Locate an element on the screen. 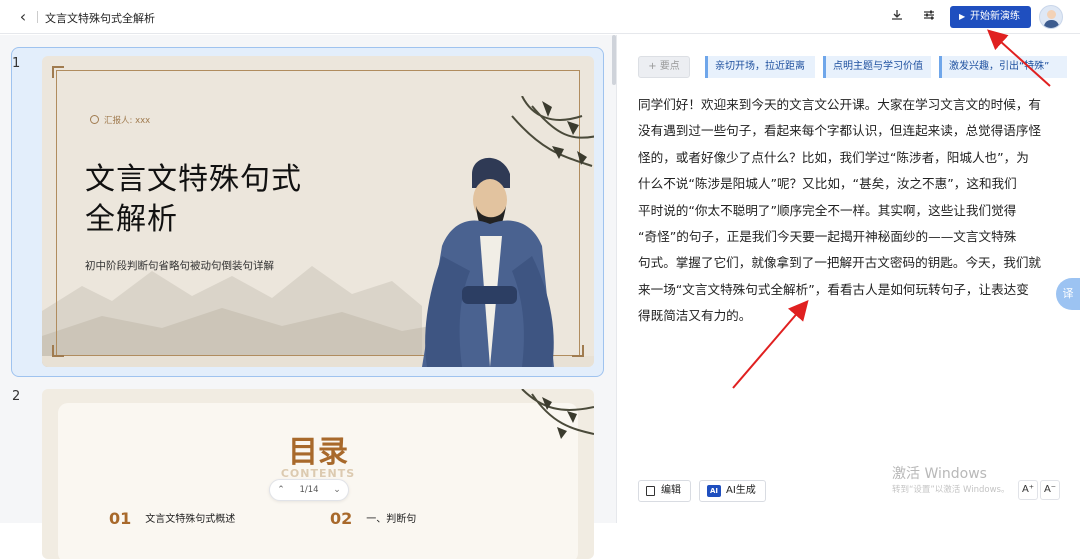 The image size is (1080, 559). avatar is located at coordinates (1051, 17).